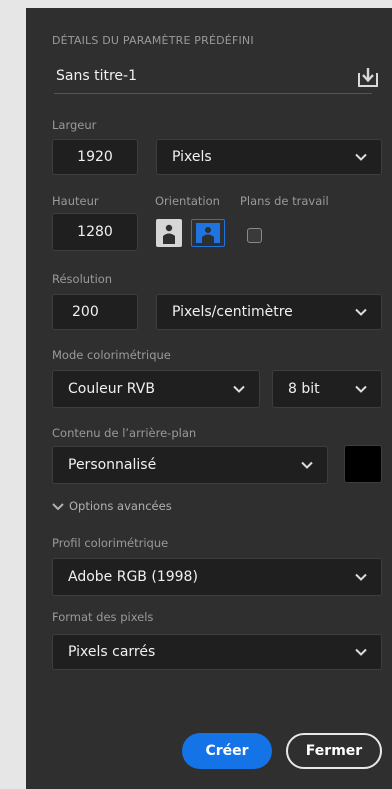 Image resolution: width=392 pixels, height=789 pixels. What do you see at coordinates (112, 652) in the screenshot?
I see `pixel-format-value: Pixels carrés` at bounding box center [112, 652].